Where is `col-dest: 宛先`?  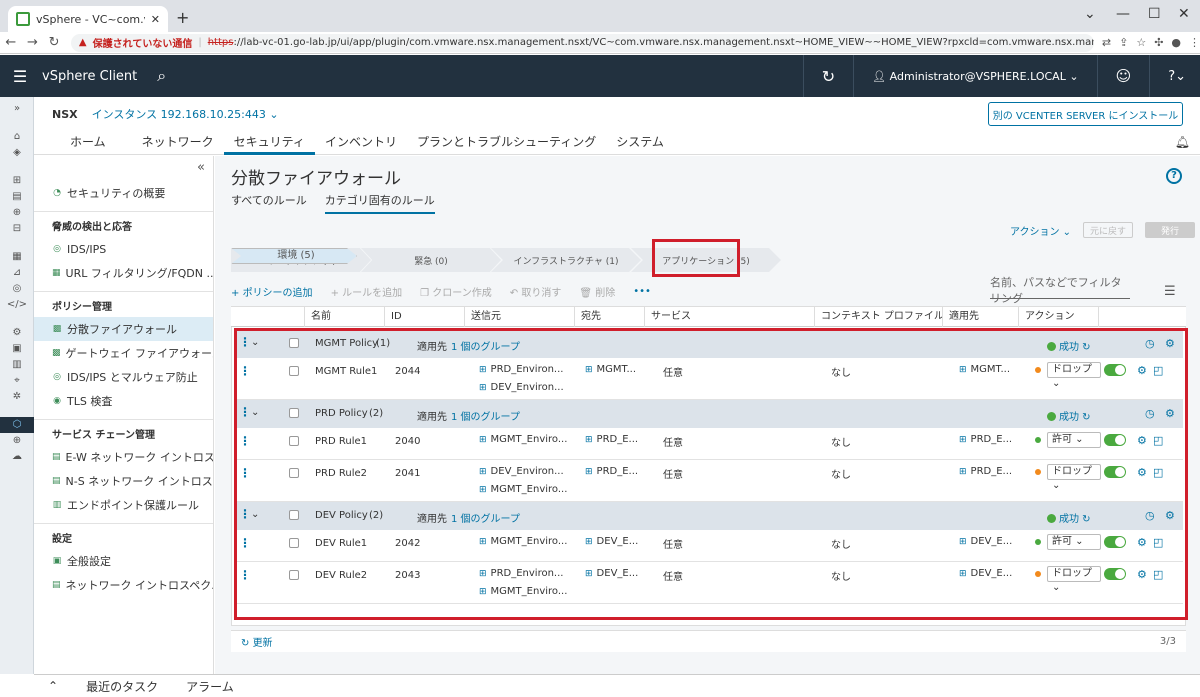
col-dest: 宛先 is located at coordinates (610, 317).